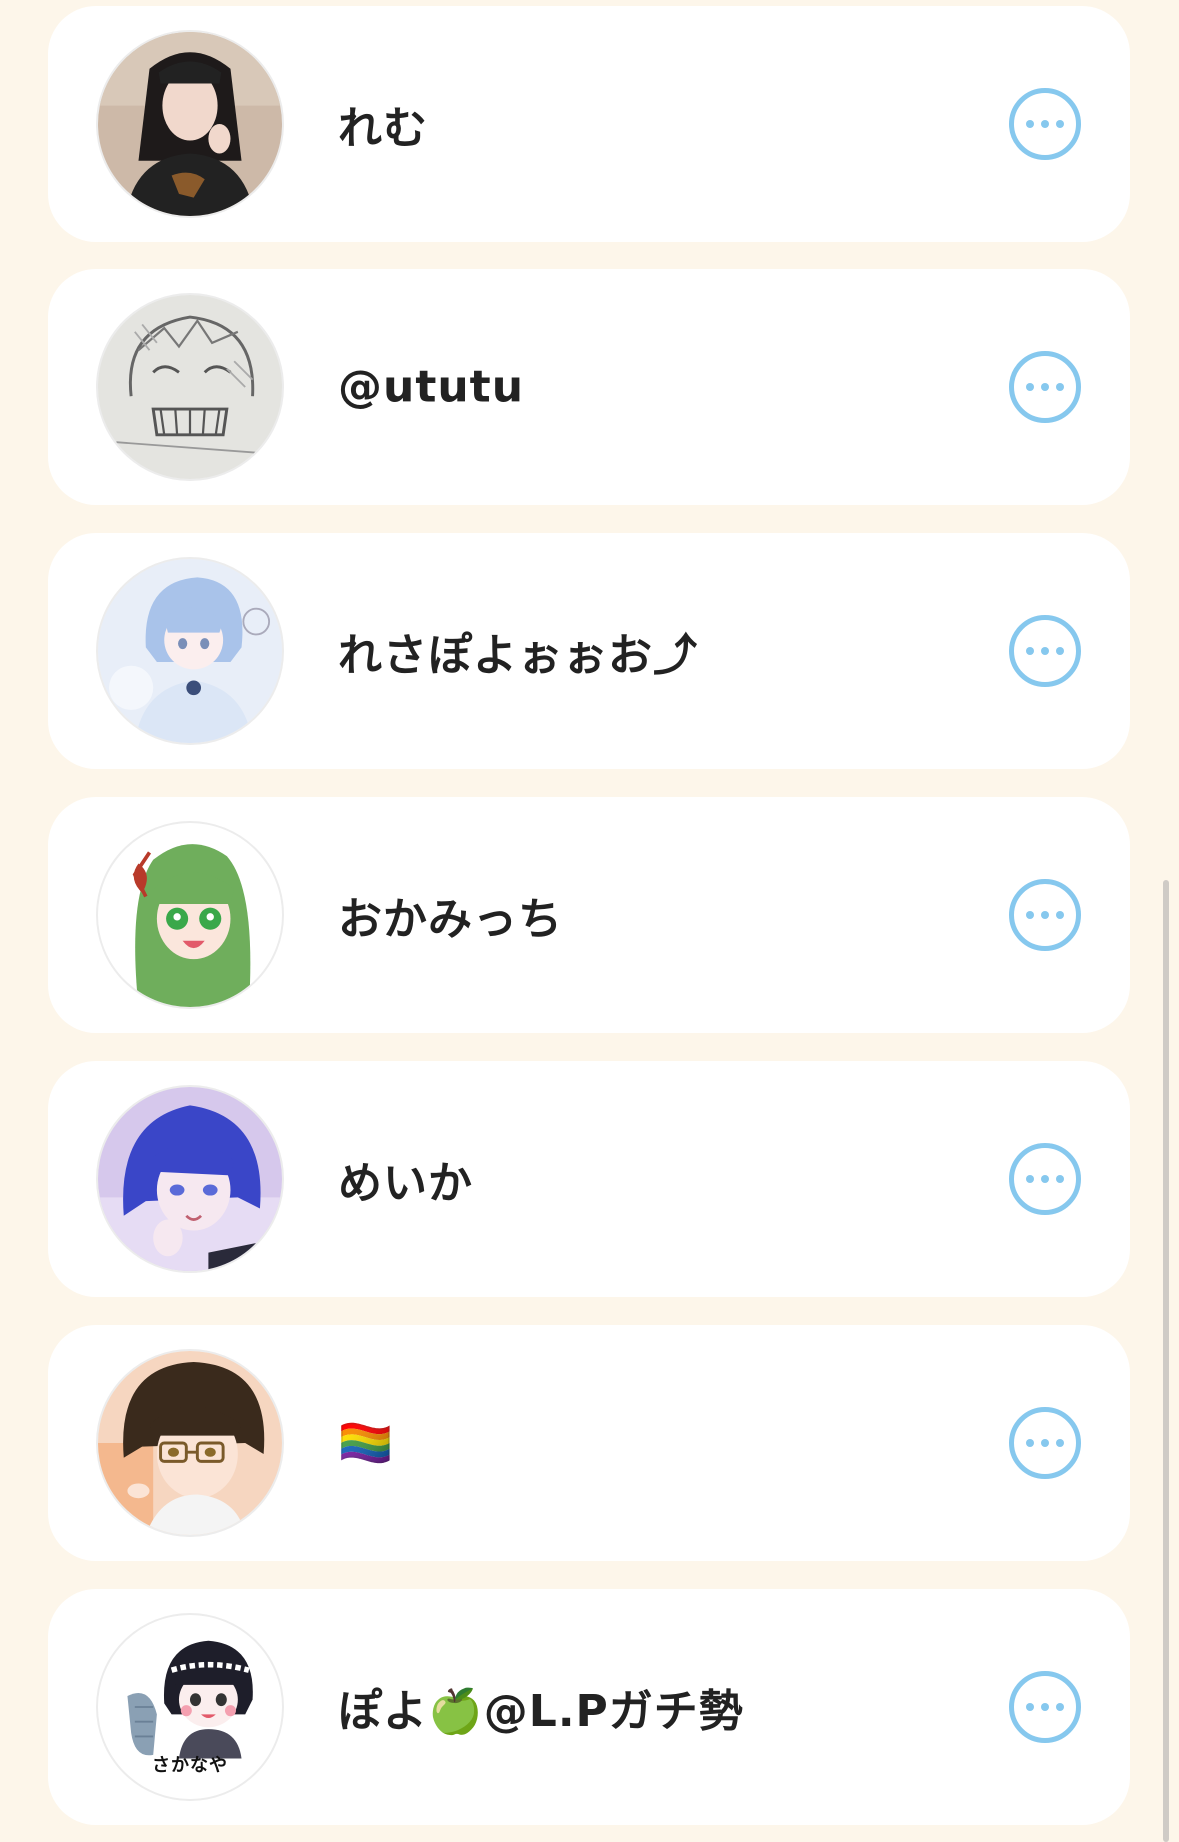 The height and width of the screenshot is (1842, 1179). What do you see at coordinates (405, 1183) in the screenshot?
I see `contact-name: めいか` at bounding box center [405, 1183].